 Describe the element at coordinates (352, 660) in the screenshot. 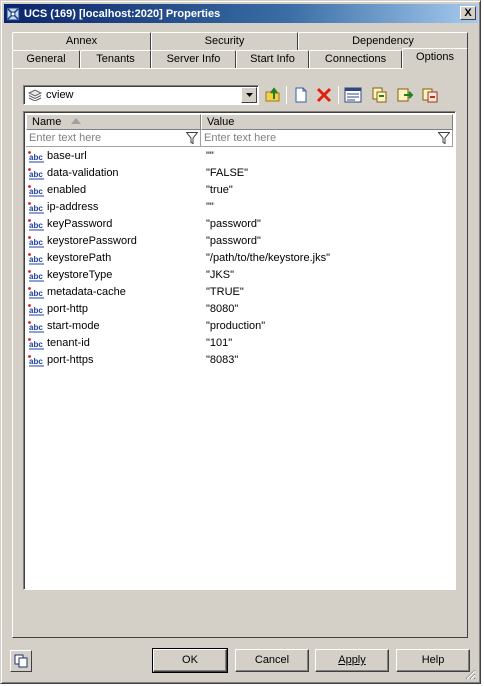

I see `apply-button: Apply` at that location.